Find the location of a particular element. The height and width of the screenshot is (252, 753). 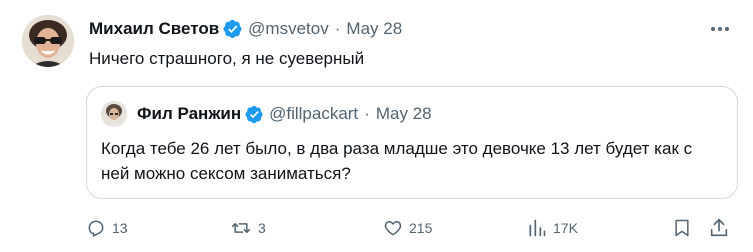

tweet-header: Михаил Светов @msvetov · May 28 is located at coordinates (245, 29).